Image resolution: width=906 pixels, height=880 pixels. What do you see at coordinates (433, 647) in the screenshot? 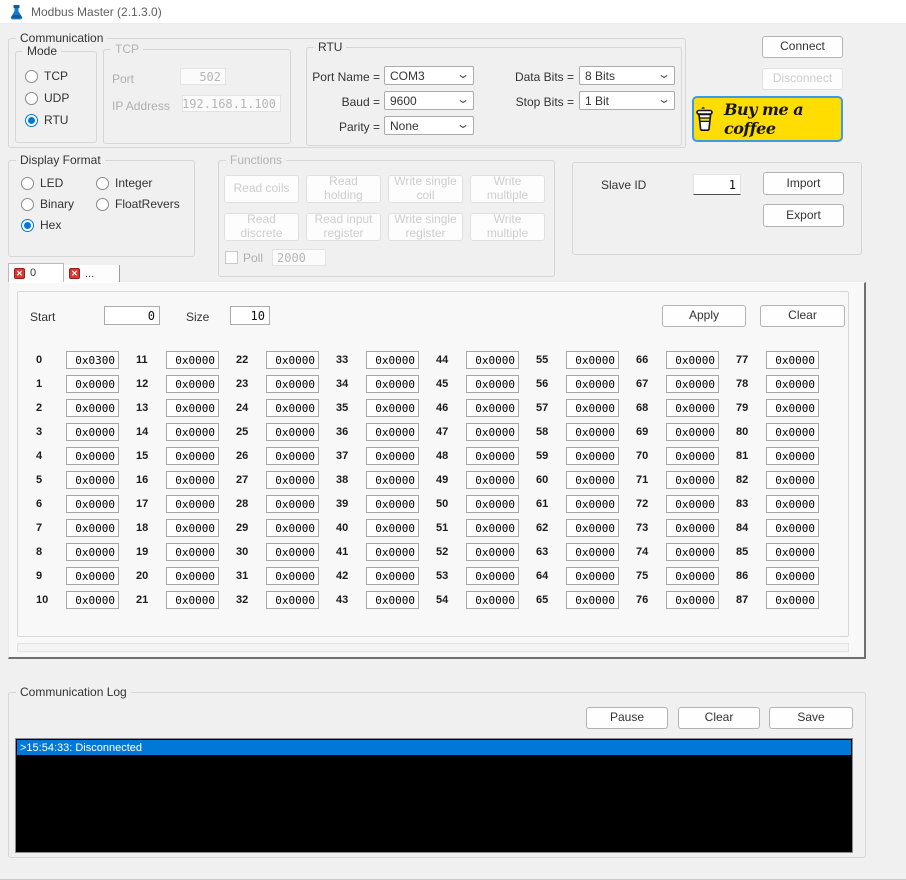
I see `horizontal-scrollbar` at bounding box center [433, 647].